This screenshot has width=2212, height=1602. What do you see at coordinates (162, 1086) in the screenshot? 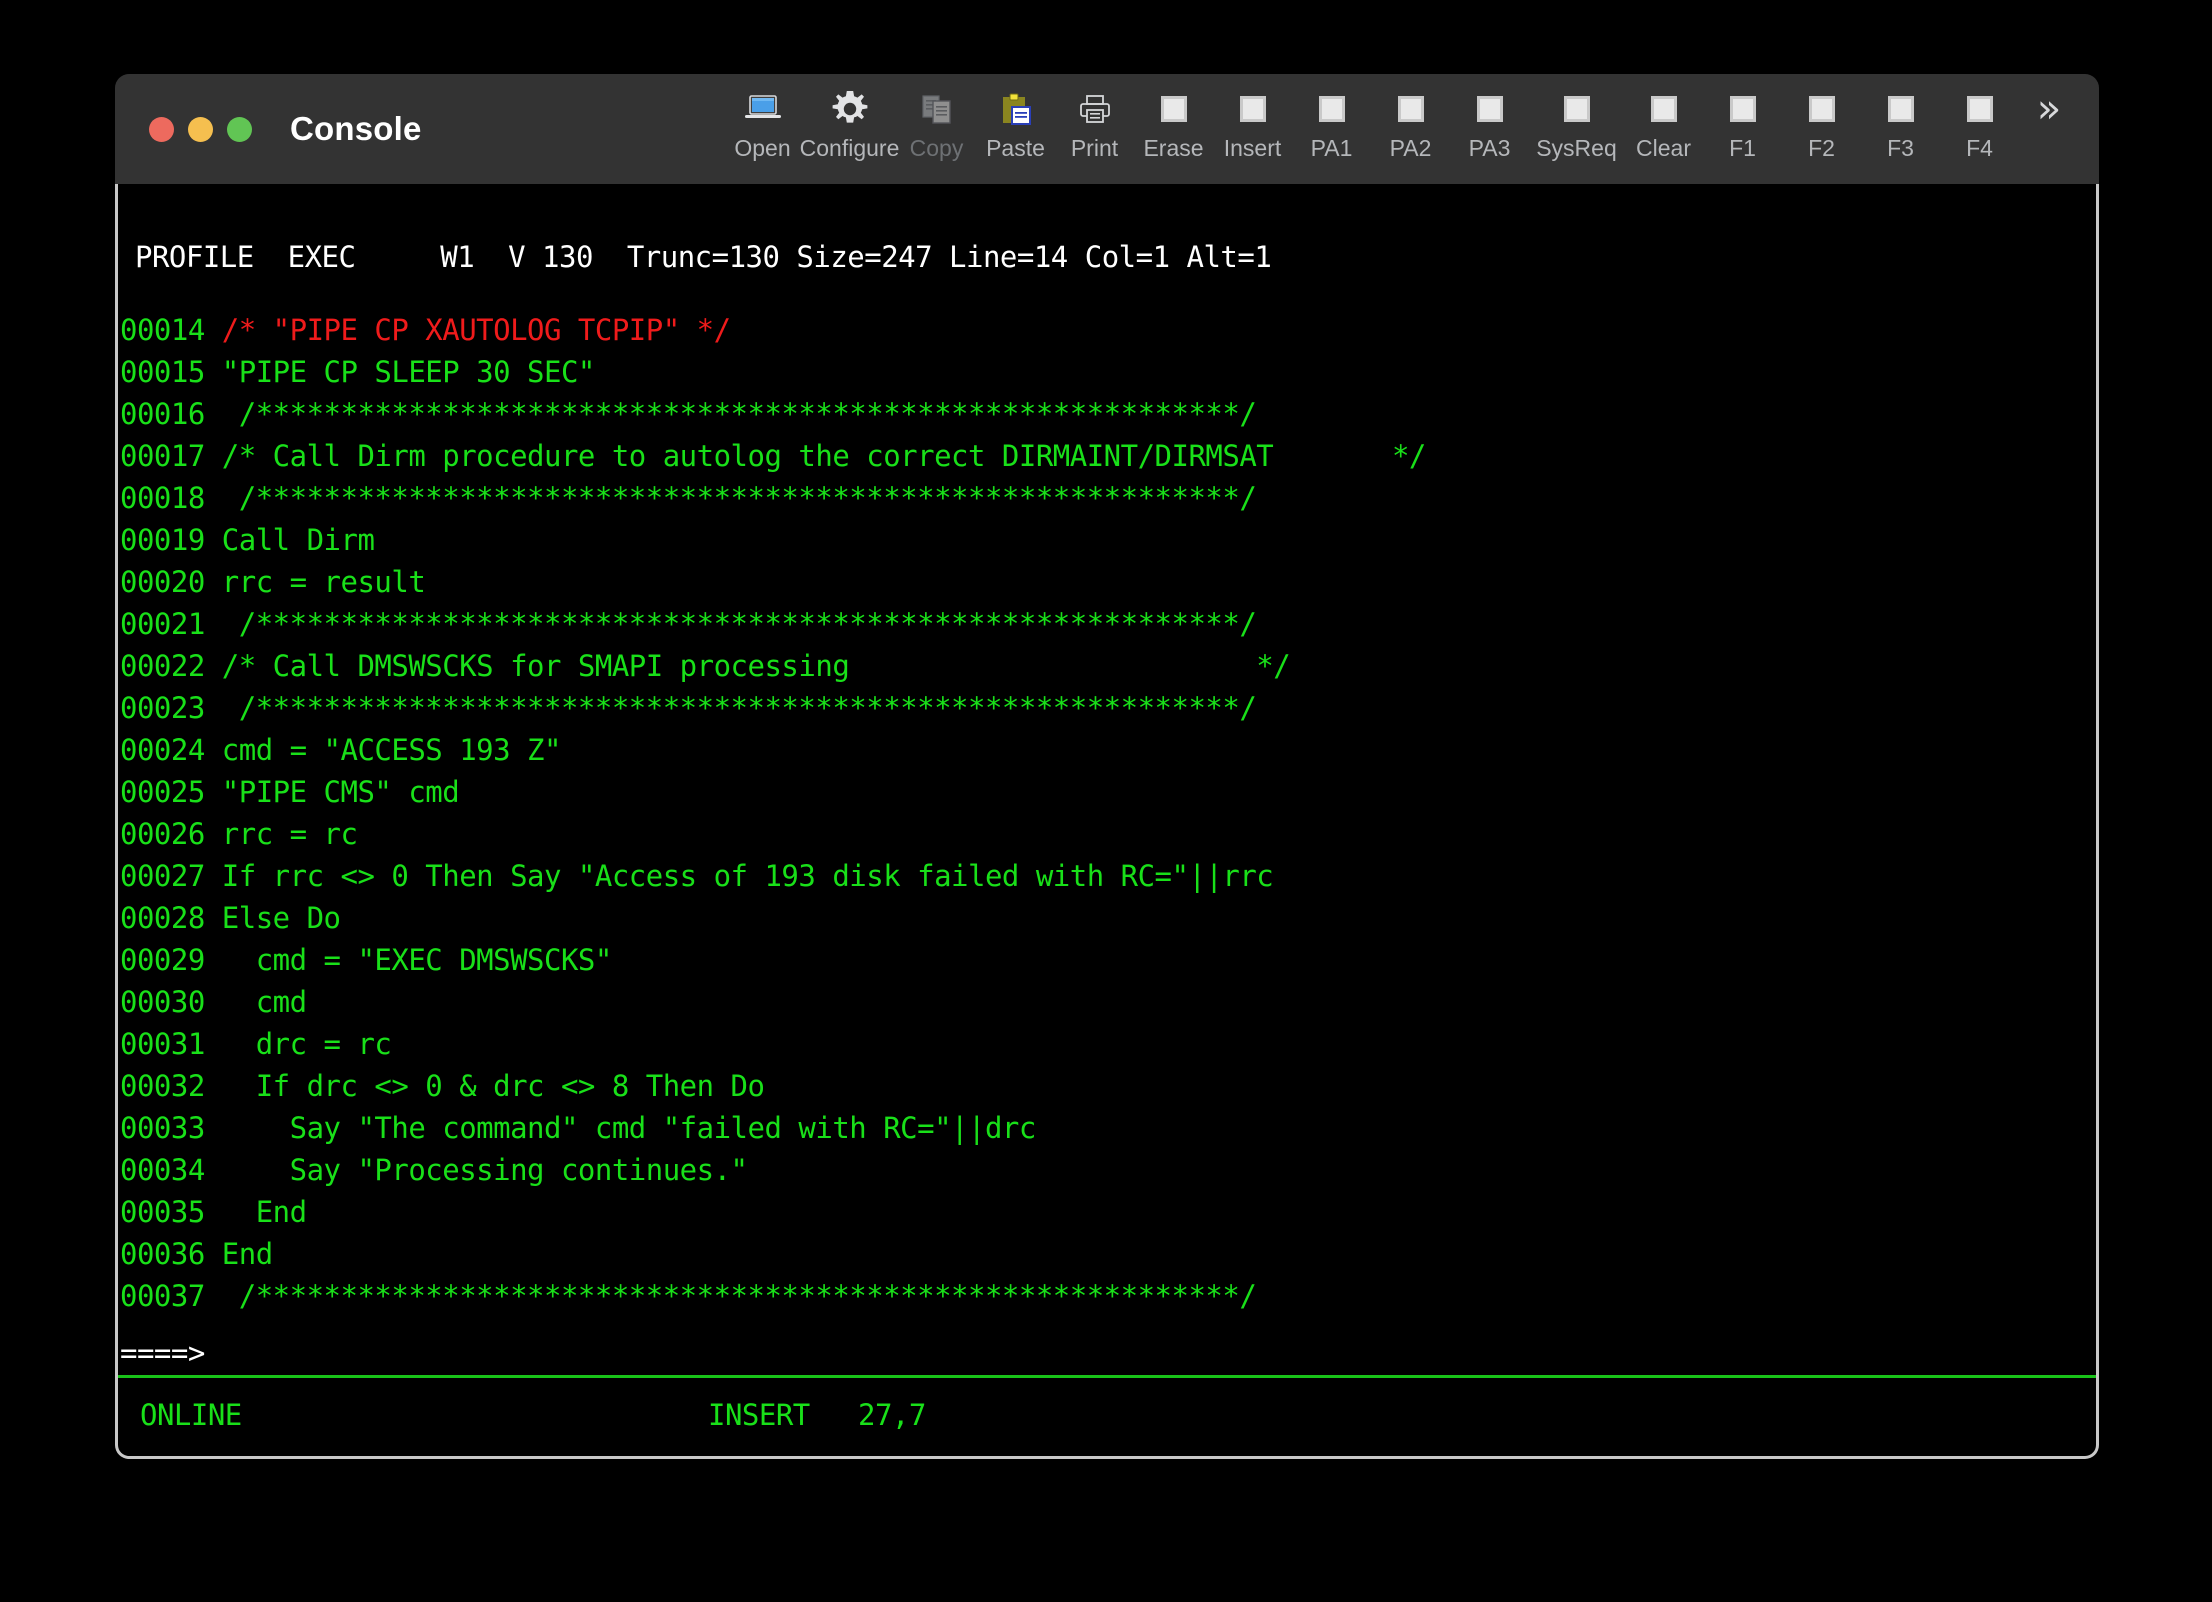
I see `line-number: 00032` at bounding box center [162, 1086].